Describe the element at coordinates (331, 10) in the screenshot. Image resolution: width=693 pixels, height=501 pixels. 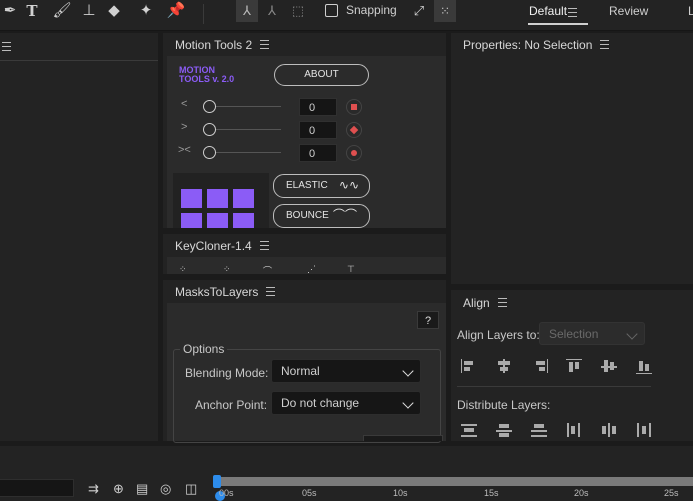
I see `snapping-checkbox` at that location.